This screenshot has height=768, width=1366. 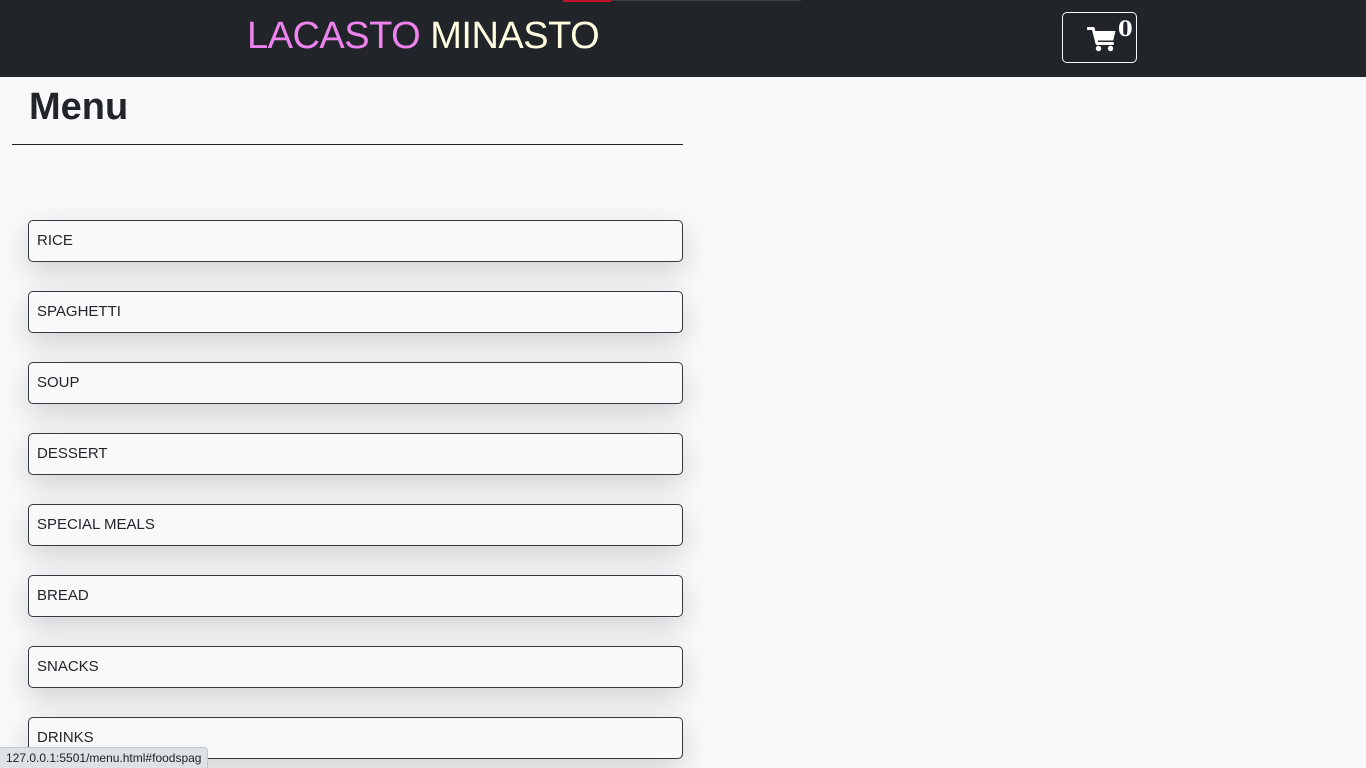 What do you see at coordinates (587, 1) in the screenshot?
I see `navbar-accent-line` at bounding box center [587, 1].